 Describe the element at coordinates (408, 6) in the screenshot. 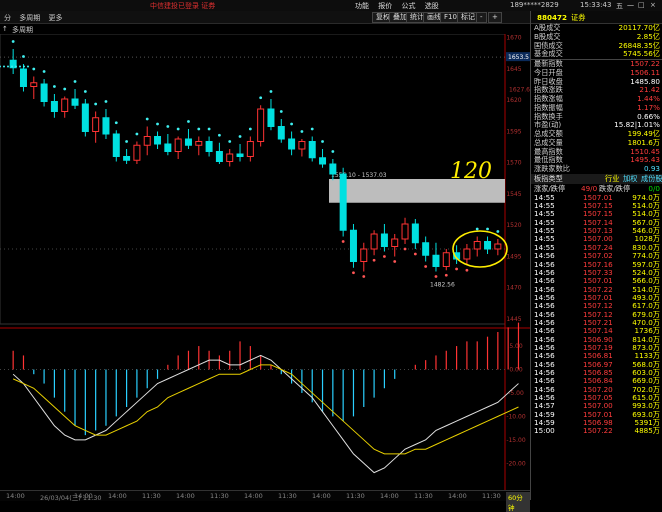

I see `menu-item-formula: 公式` at that location.